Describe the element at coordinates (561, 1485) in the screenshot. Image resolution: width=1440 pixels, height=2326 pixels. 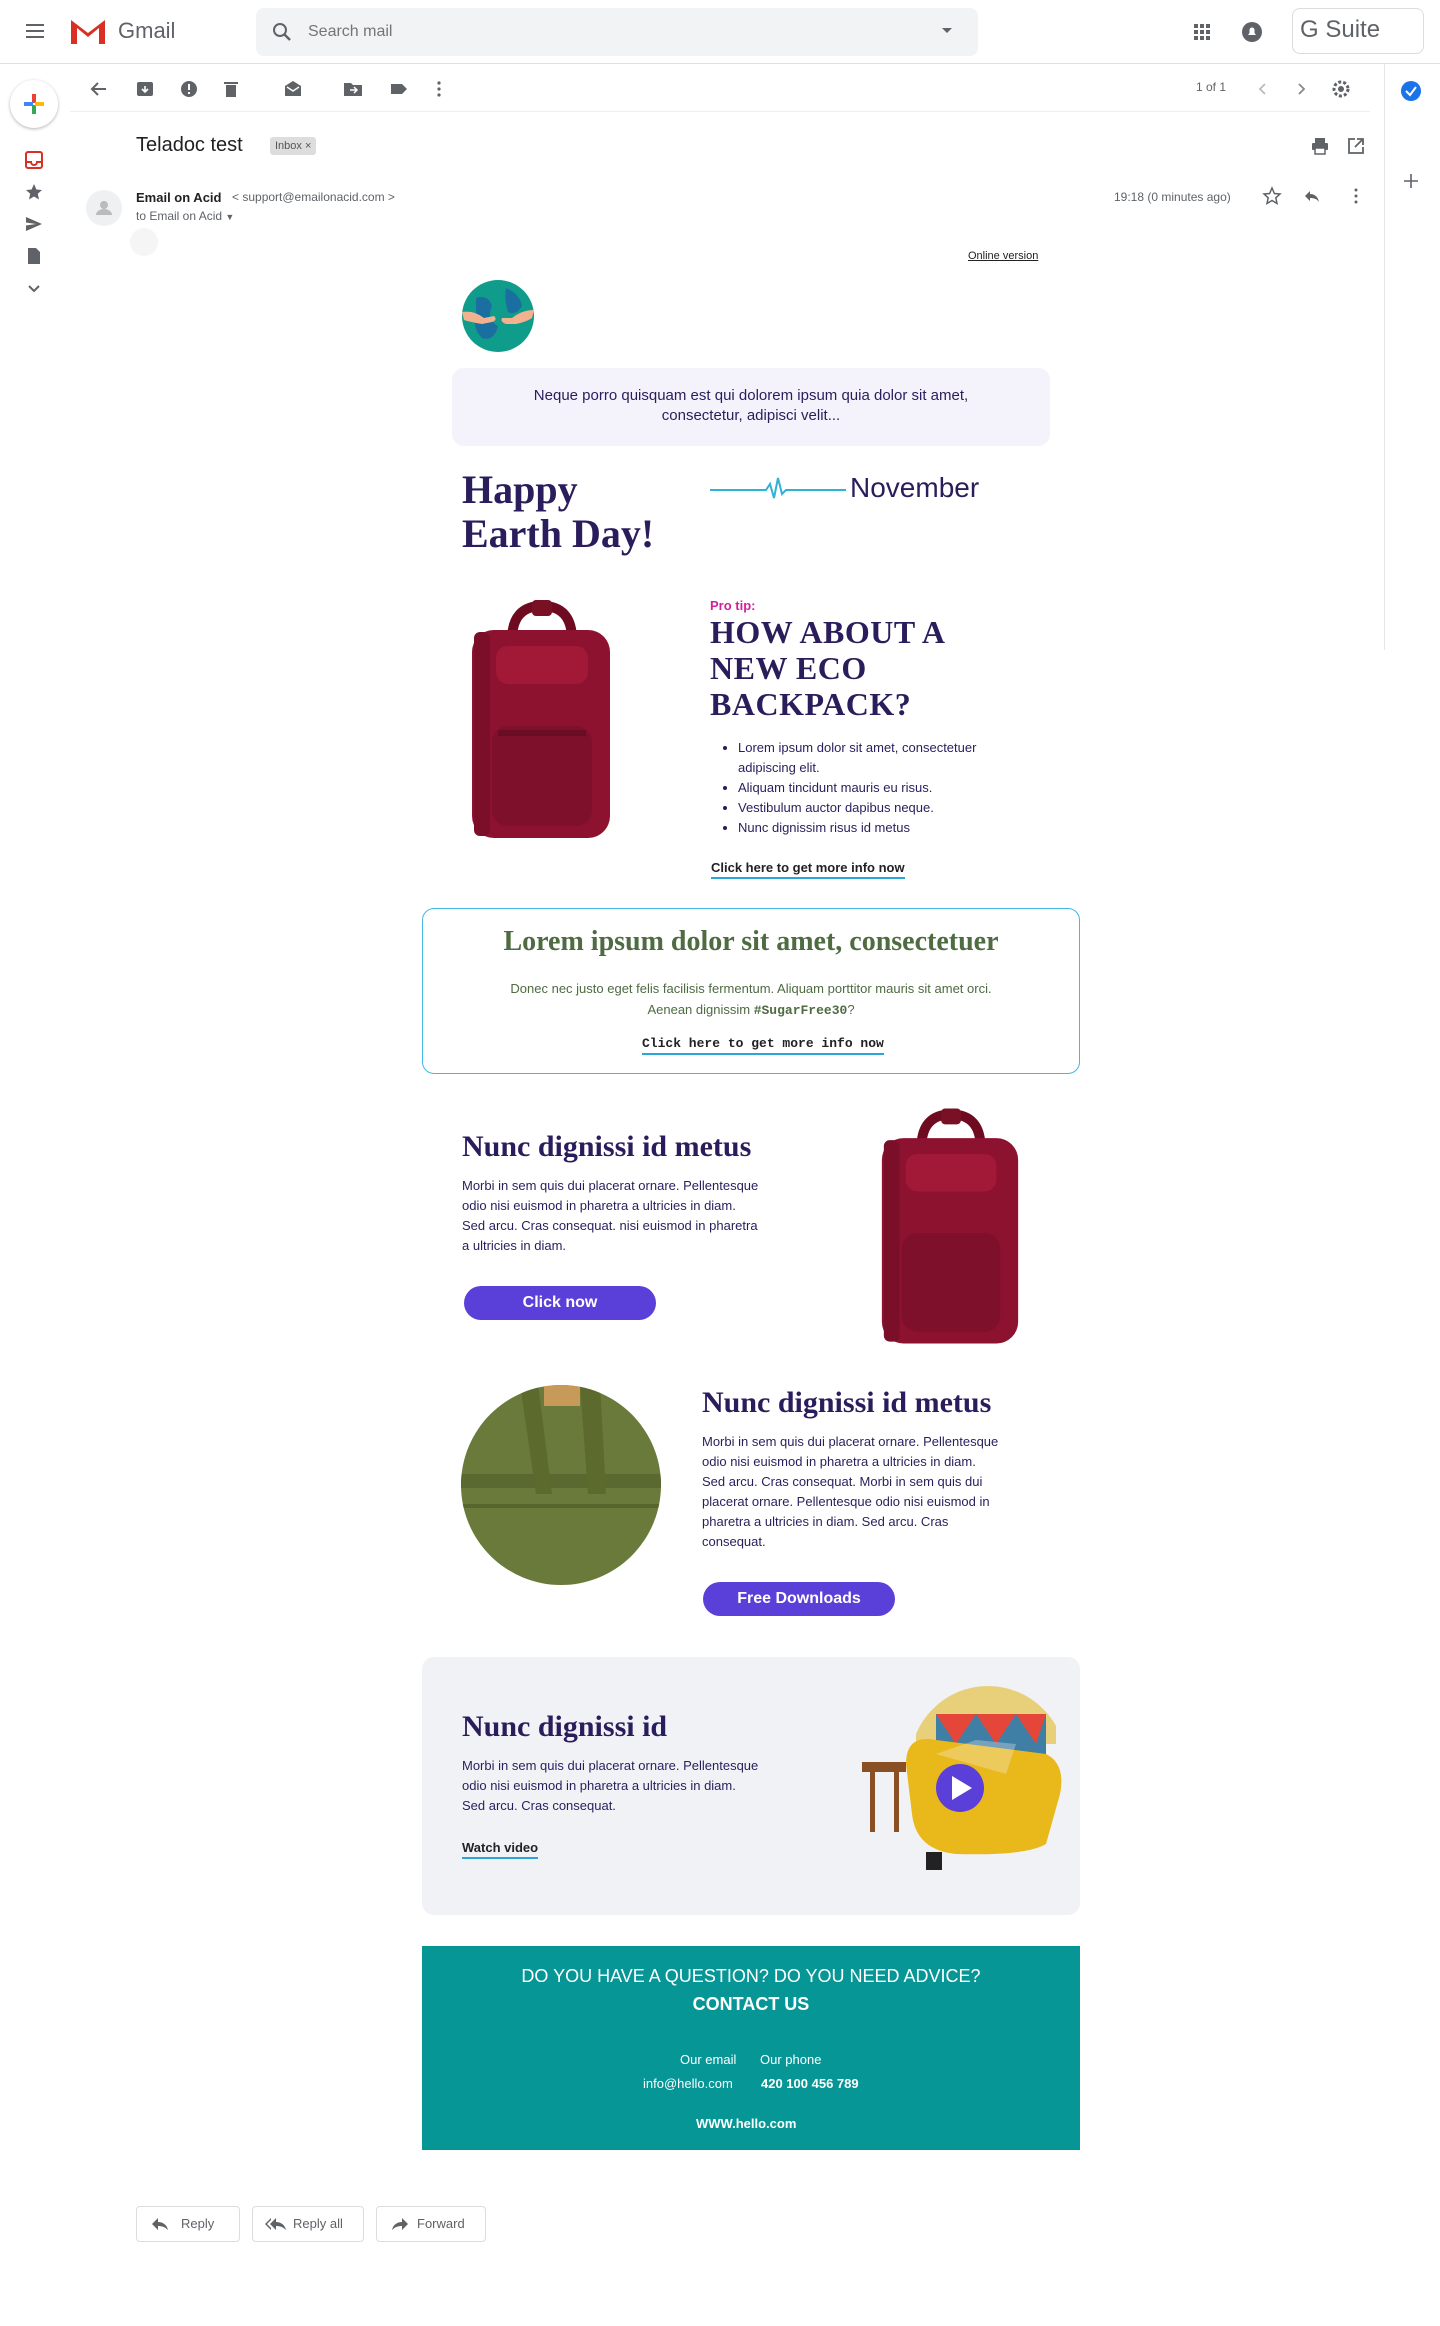
I see `green-bag-image` at that location.